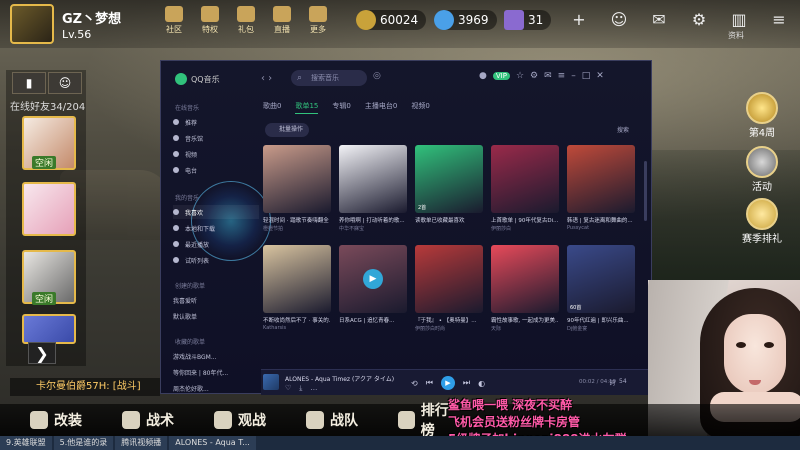  What do you see at coordinates (26, 443) in the screenshot?
I see `taskbar-item: 9.英雄联盟` at bounding box center [26, 443].